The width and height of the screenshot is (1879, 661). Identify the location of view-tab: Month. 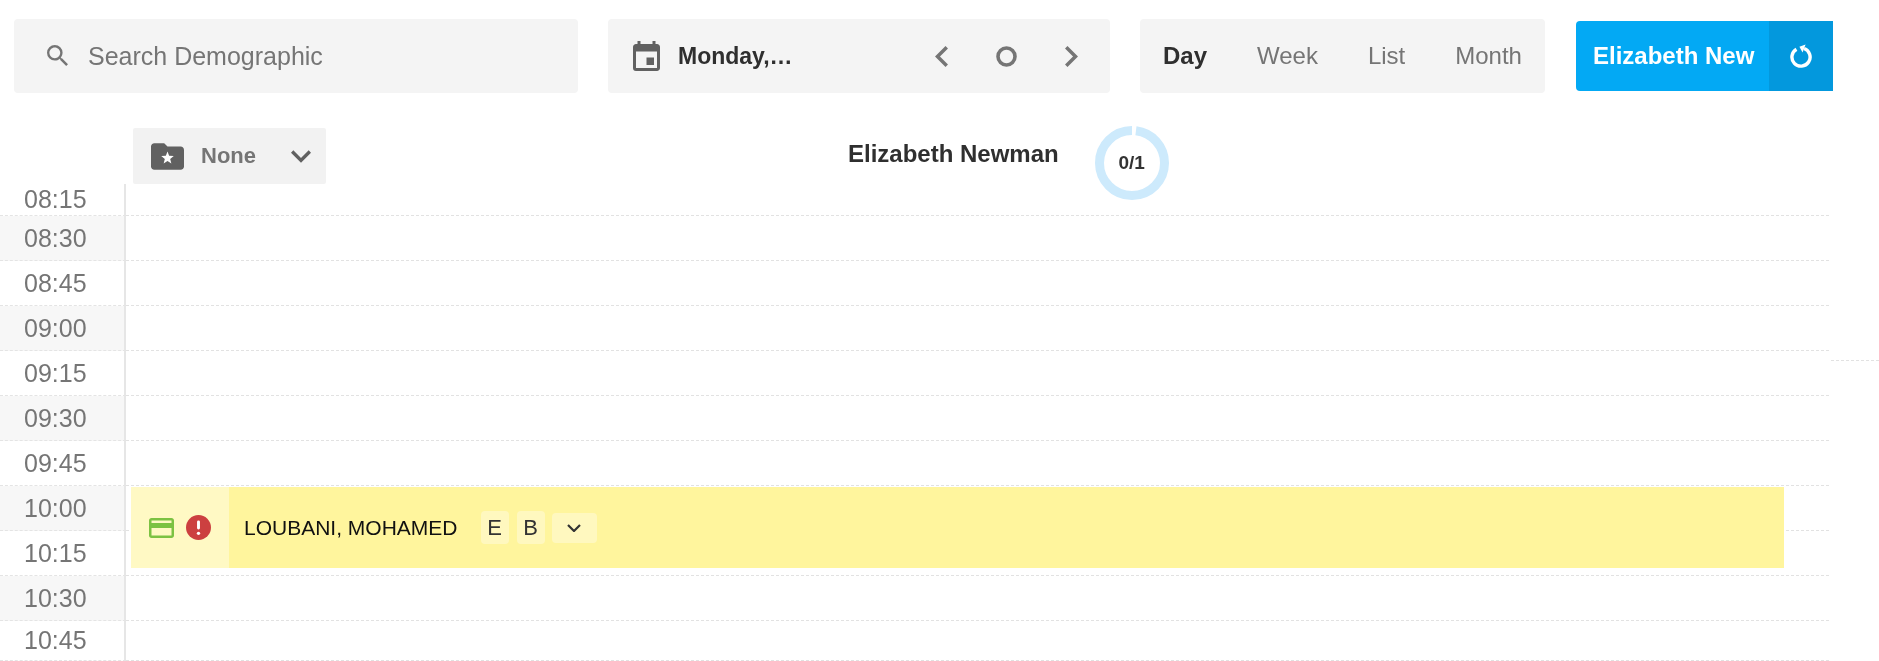
(1488, 56).